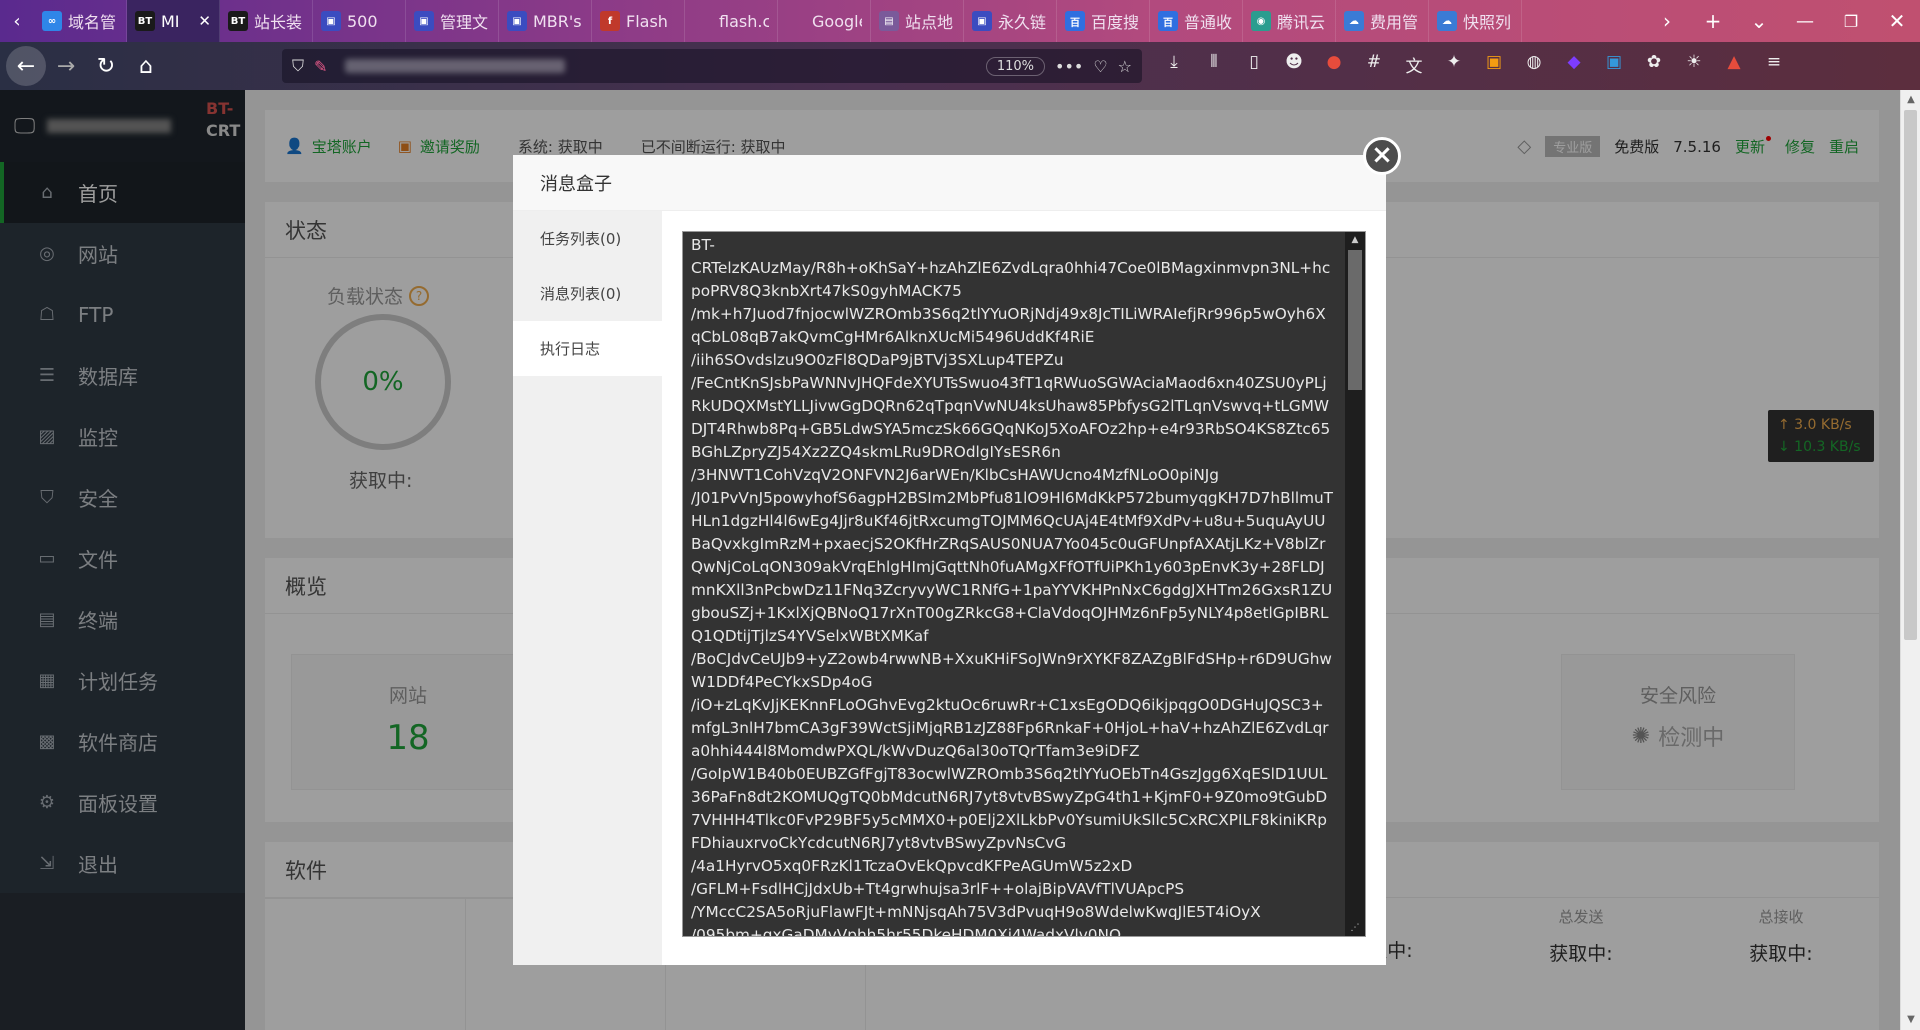 Image resolution: width=1920 pixels, height=1030 pixels. Describe the element at coordinates (1487, 22) in the screenshot. I see `tab-label: 快照列` at that location.